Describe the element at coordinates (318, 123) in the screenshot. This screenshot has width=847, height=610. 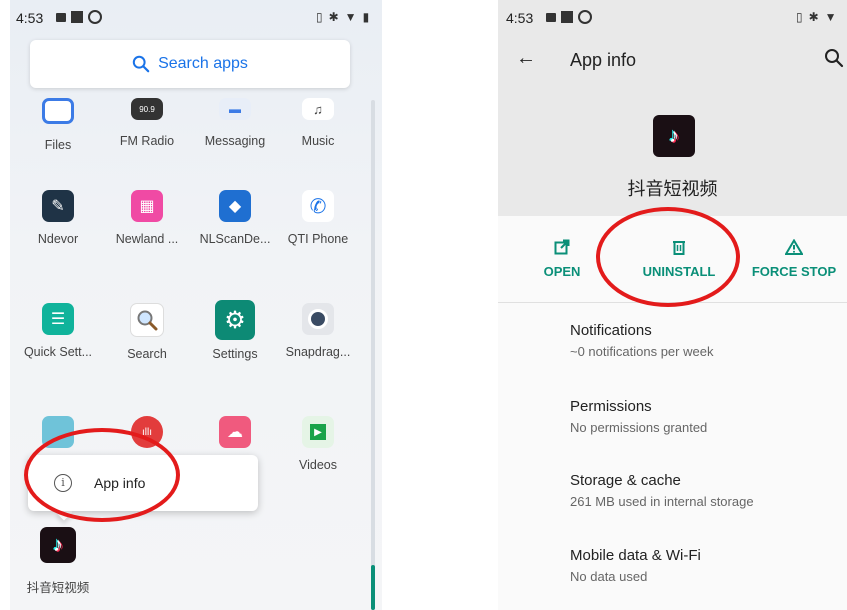
I see `app-music: ♫ Music` at that location.